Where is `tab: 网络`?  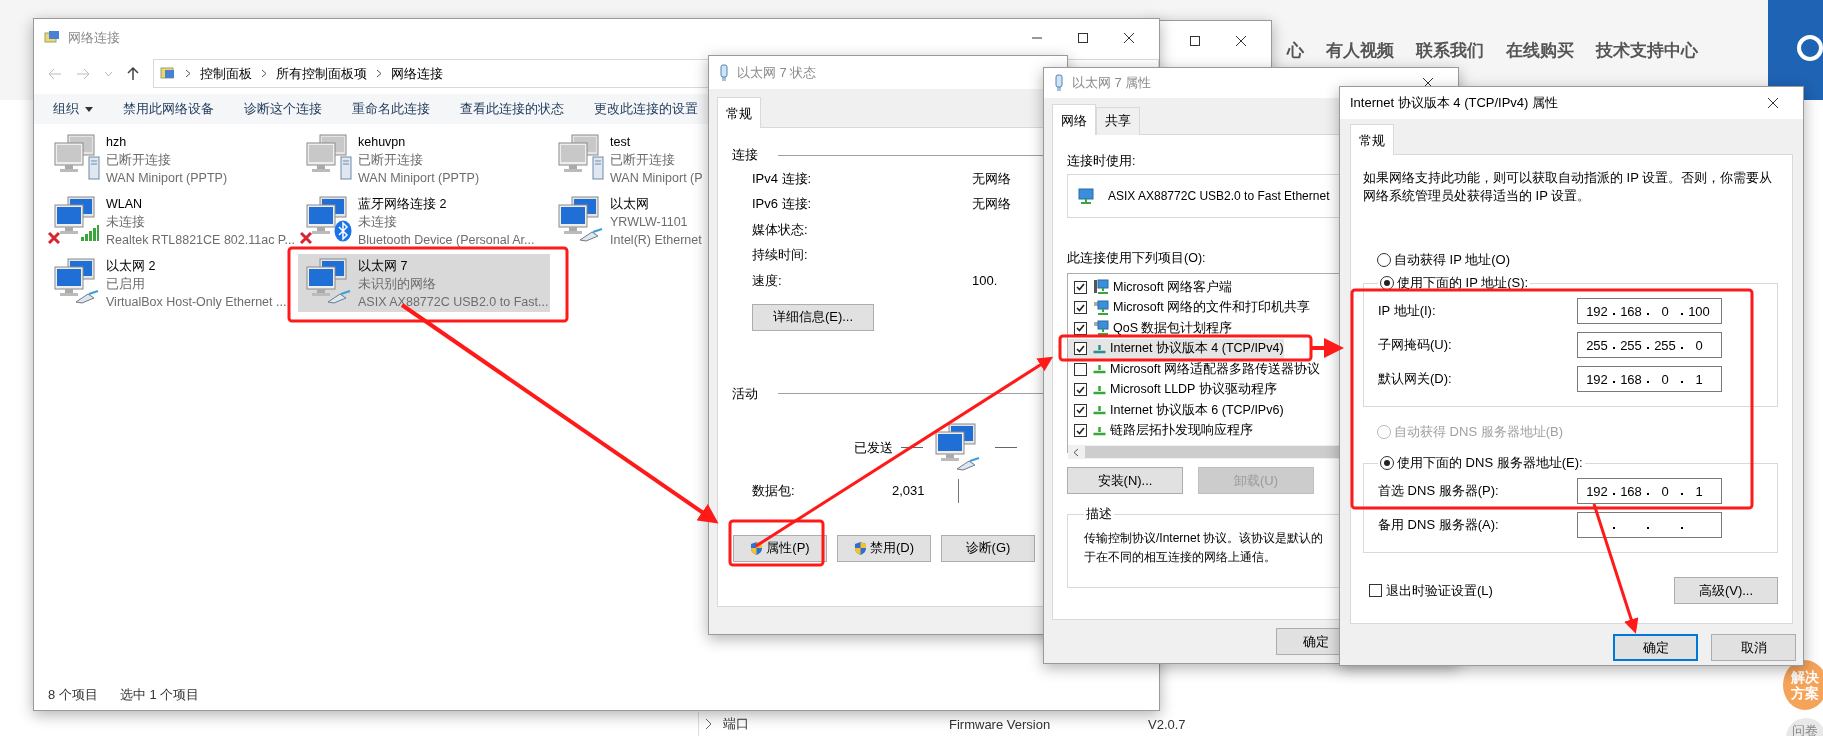
tab: 网络 is located at coordinates (1074, 119).